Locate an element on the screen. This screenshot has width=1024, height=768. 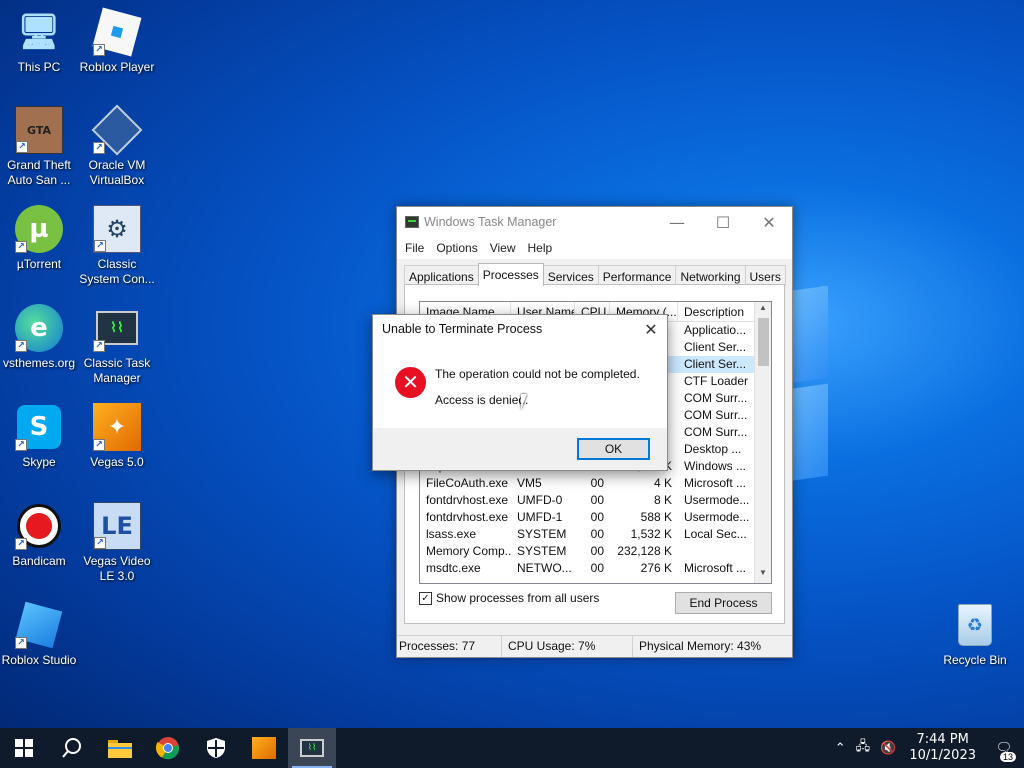
taskbar-vegas is located at coordinates (264, 748).